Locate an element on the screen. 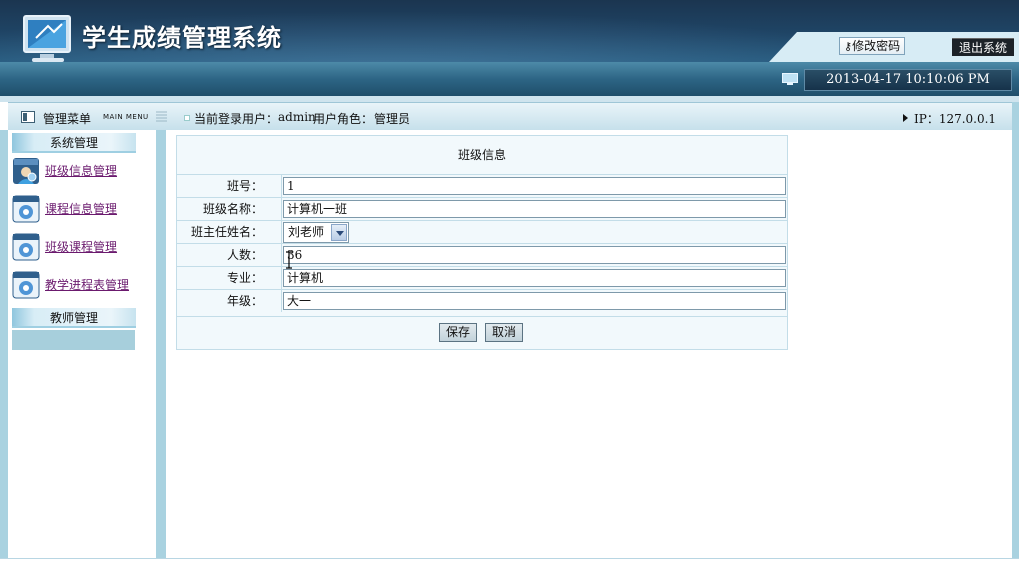 The image size is (1019, 569). sidebar-group-system: 系统管理 is located at coordinates (74, 143).